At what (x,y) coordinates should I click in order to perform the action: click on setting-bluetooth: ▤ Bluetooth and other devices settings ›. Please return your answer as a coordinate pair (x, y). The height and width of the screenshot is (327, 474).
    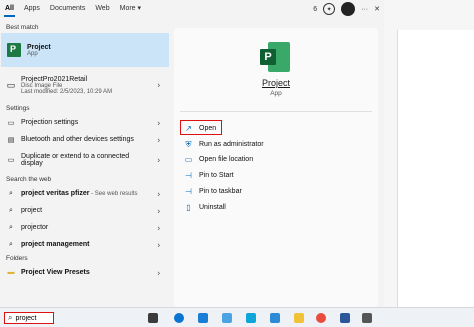
    Looking at the image, I should click on (85, 139).